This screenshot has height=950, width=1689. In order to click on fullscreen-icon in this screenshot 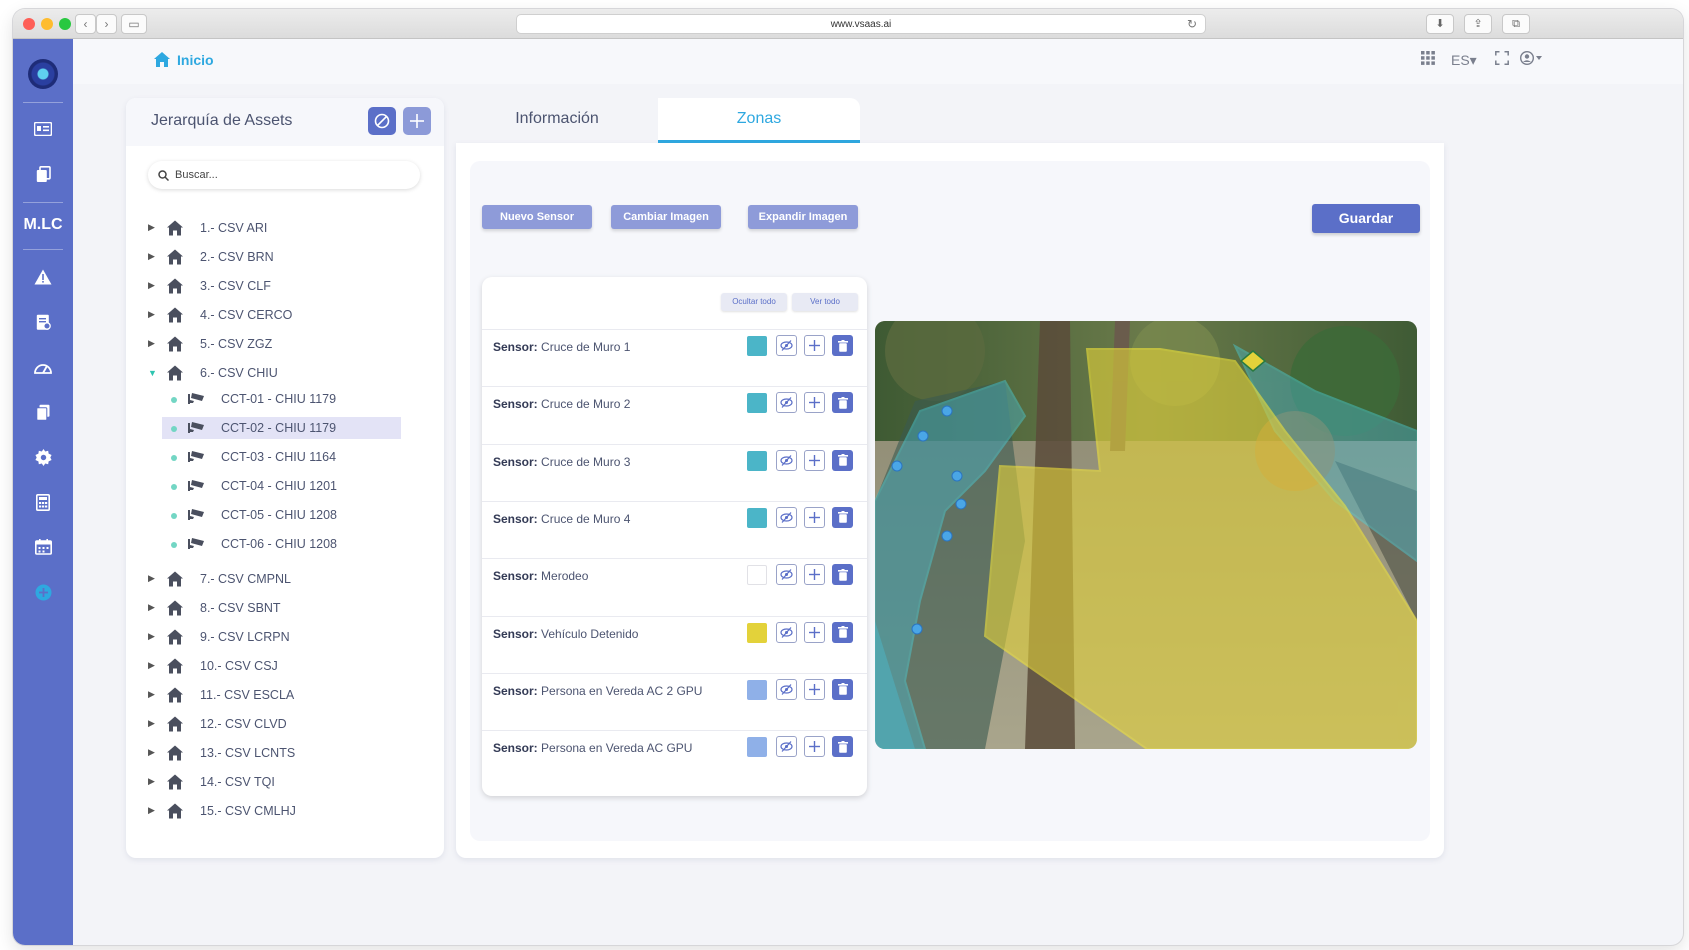, I will do `click(1502, 60)`.